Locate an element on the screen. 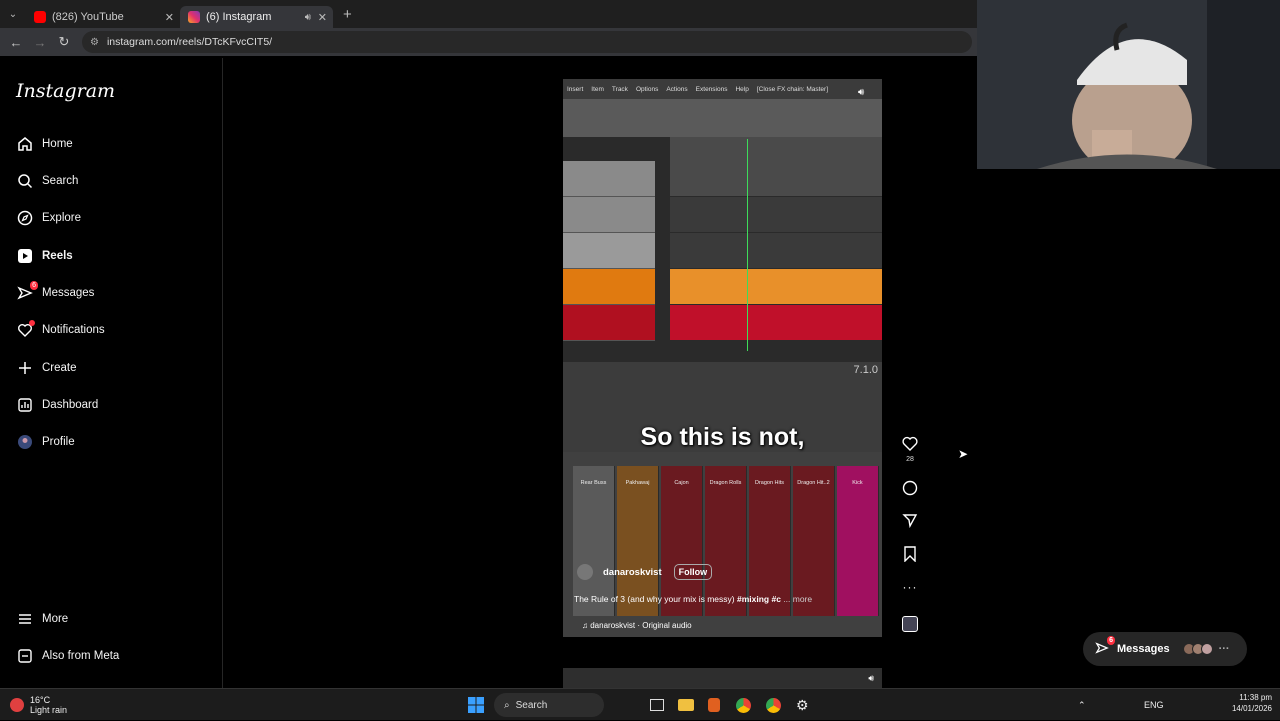 The width and height of the screenshot is (1280, 721). mixer-strip-label: Rear Buss is located at coordinates (593, 483).